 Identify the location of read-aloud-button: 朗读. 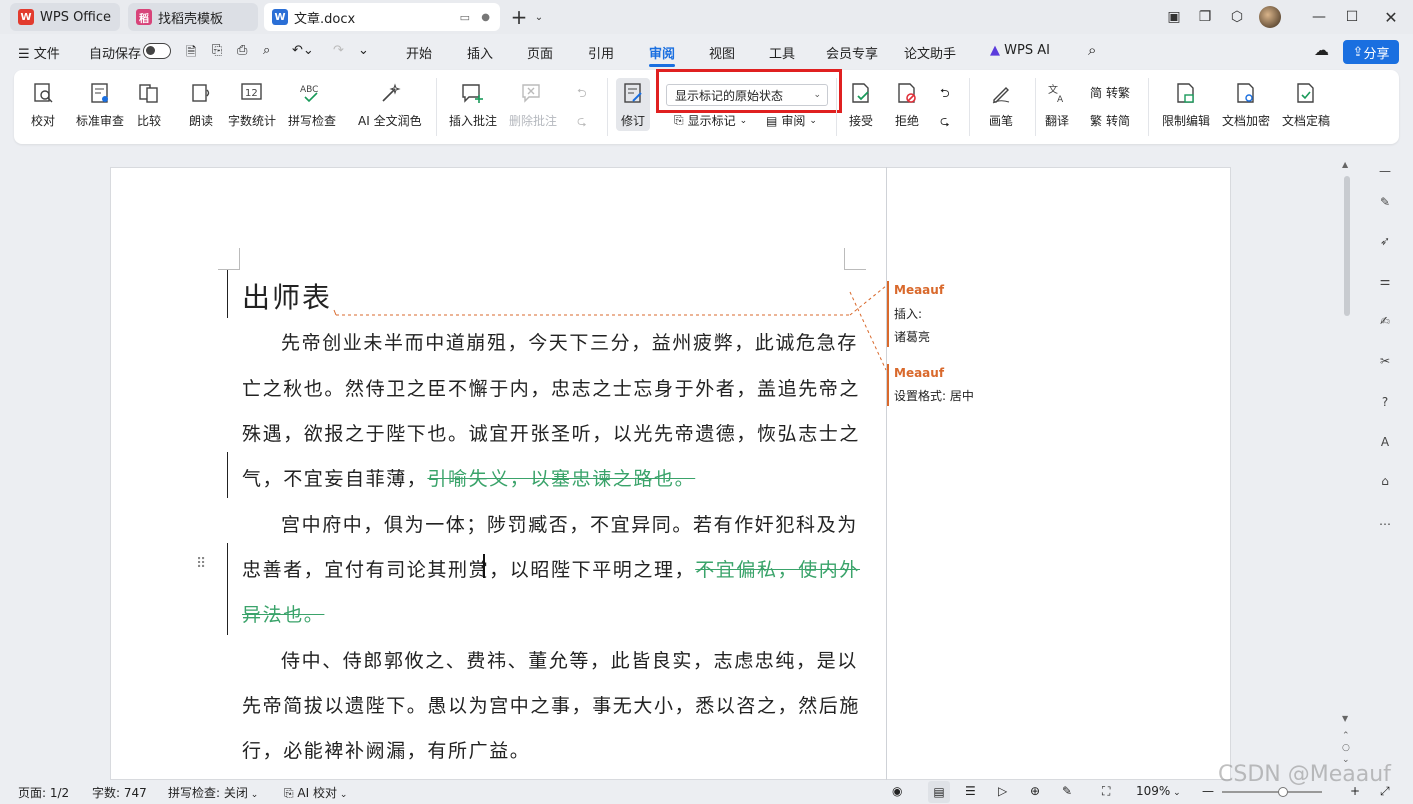
(201, 104).